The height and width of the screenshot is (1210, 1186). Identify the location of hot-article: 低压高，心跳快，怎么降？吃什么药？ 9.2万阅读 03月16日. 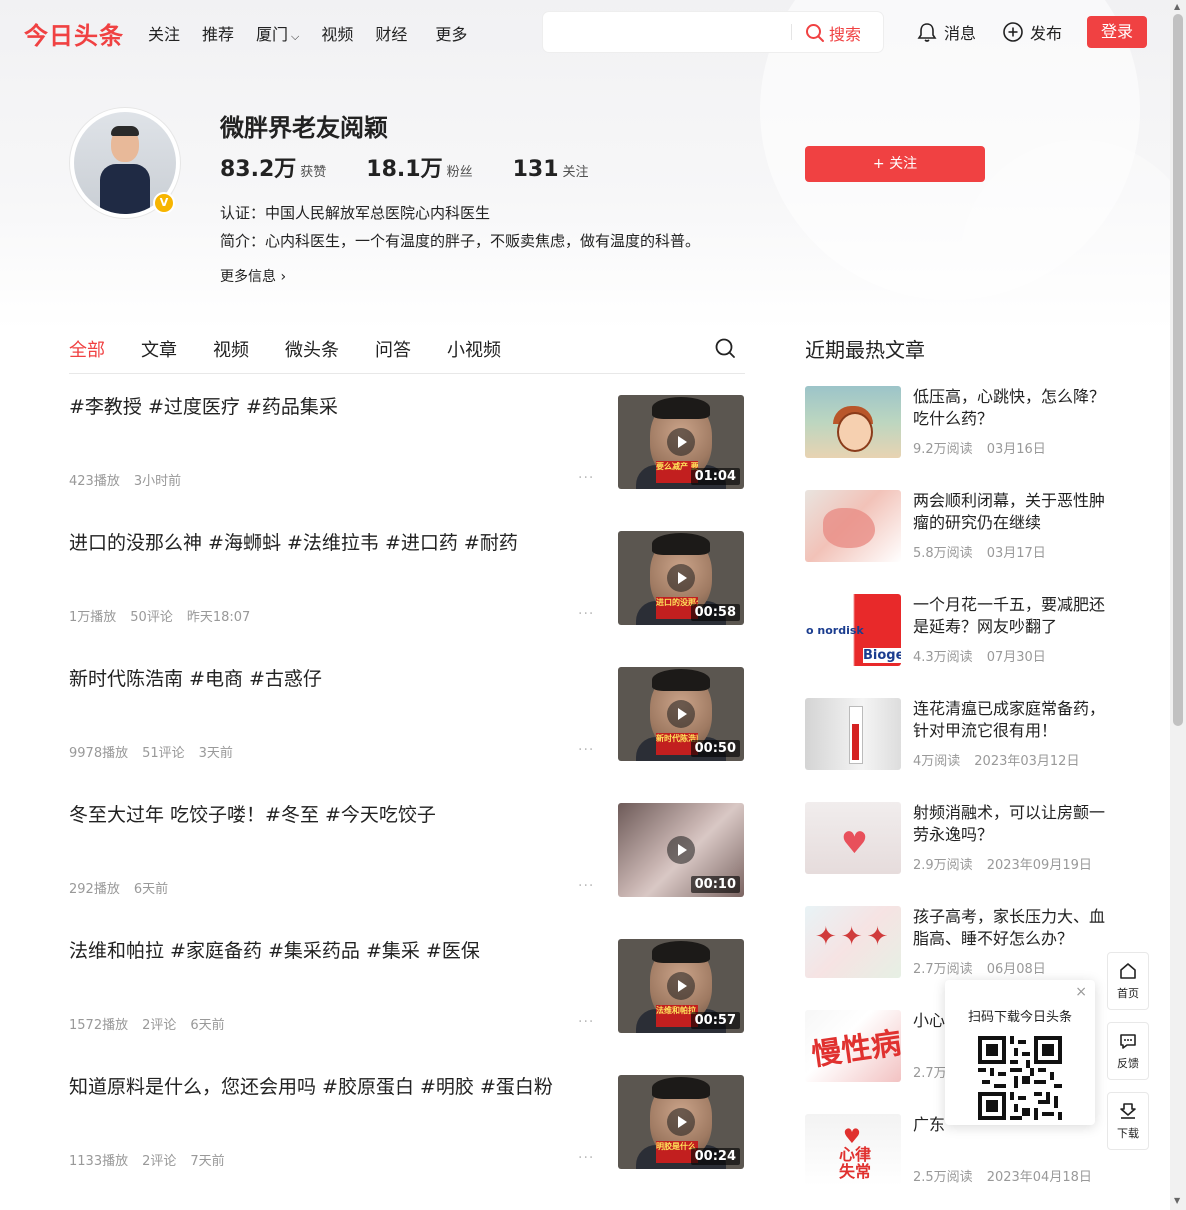
(955, 422).